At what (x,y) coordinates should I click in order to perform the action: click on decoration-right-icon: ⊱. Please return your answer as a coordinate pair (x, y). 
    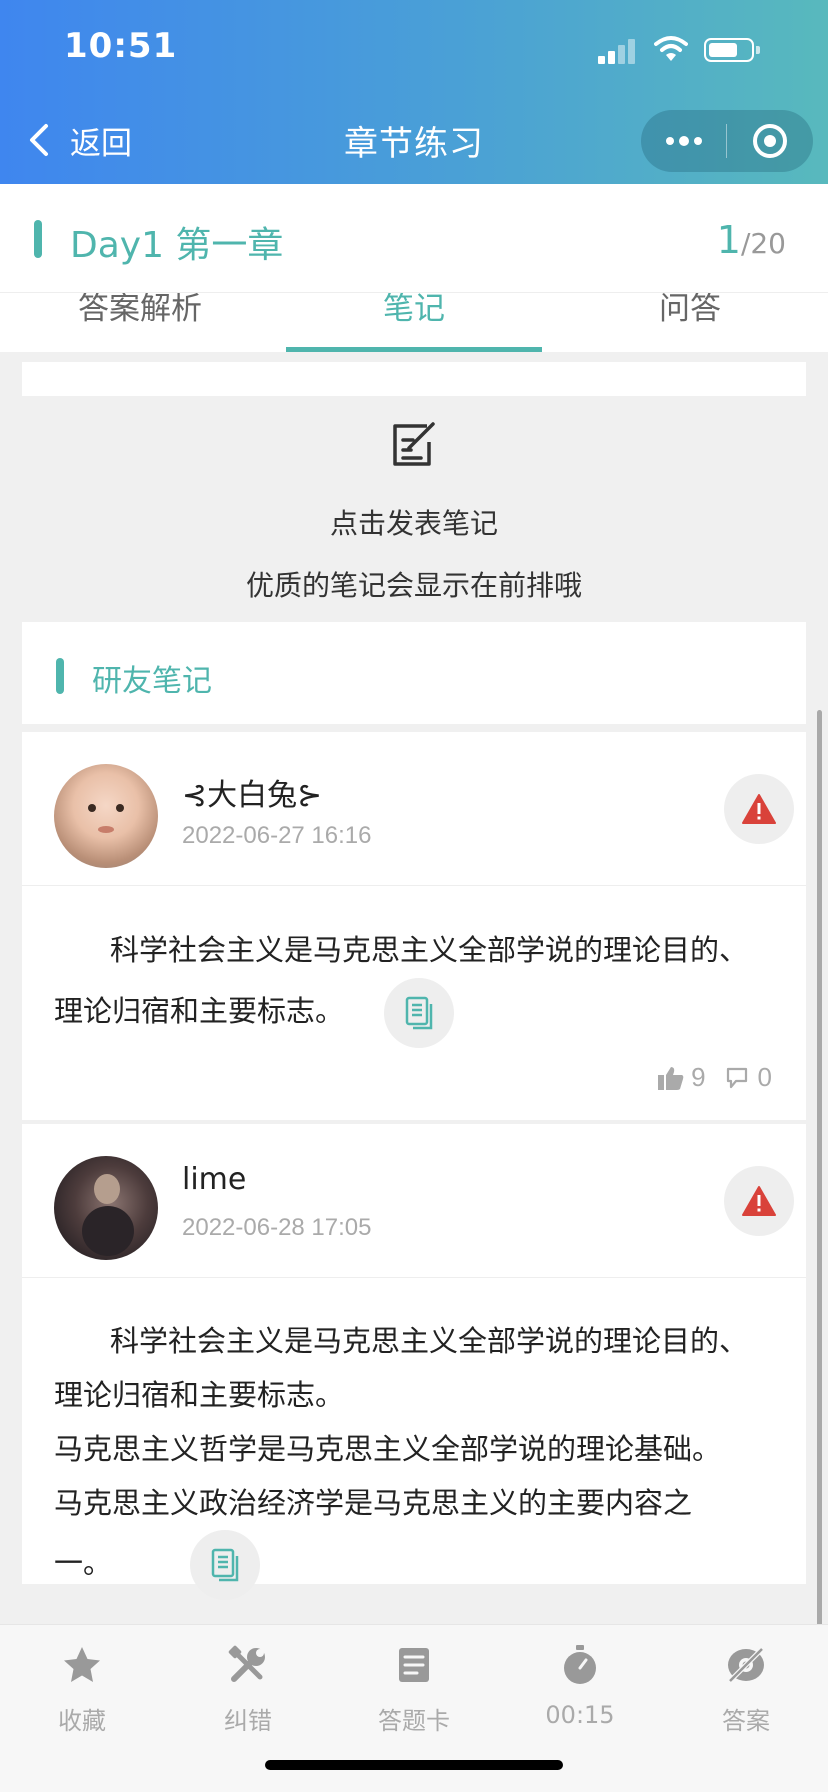
    Looking at the image, I should click on (310, 795).